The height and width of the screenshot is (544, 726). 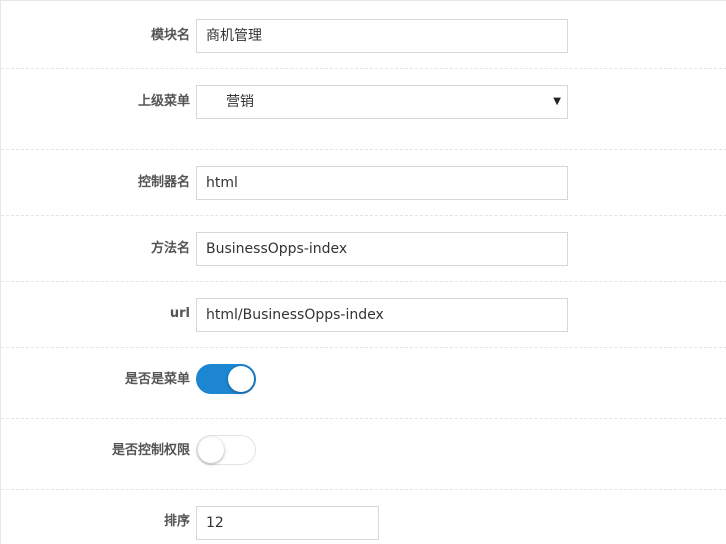 What do you see at coordinates (295, 315) in the screenshot?
I see `url-value: html/BusinessOpps-index` at bounding box center [295, 315].